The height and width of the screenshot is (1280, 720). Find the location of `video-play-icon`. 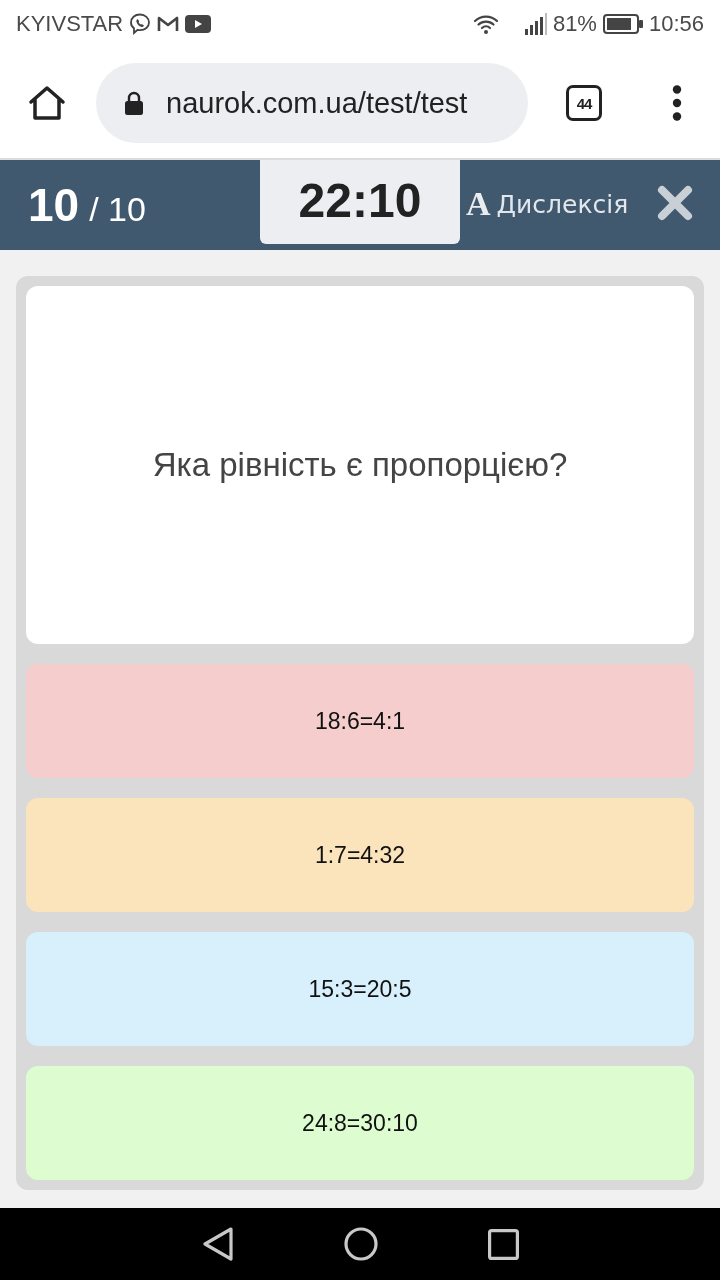

video-play-icon is located at coordinates (198, 24).